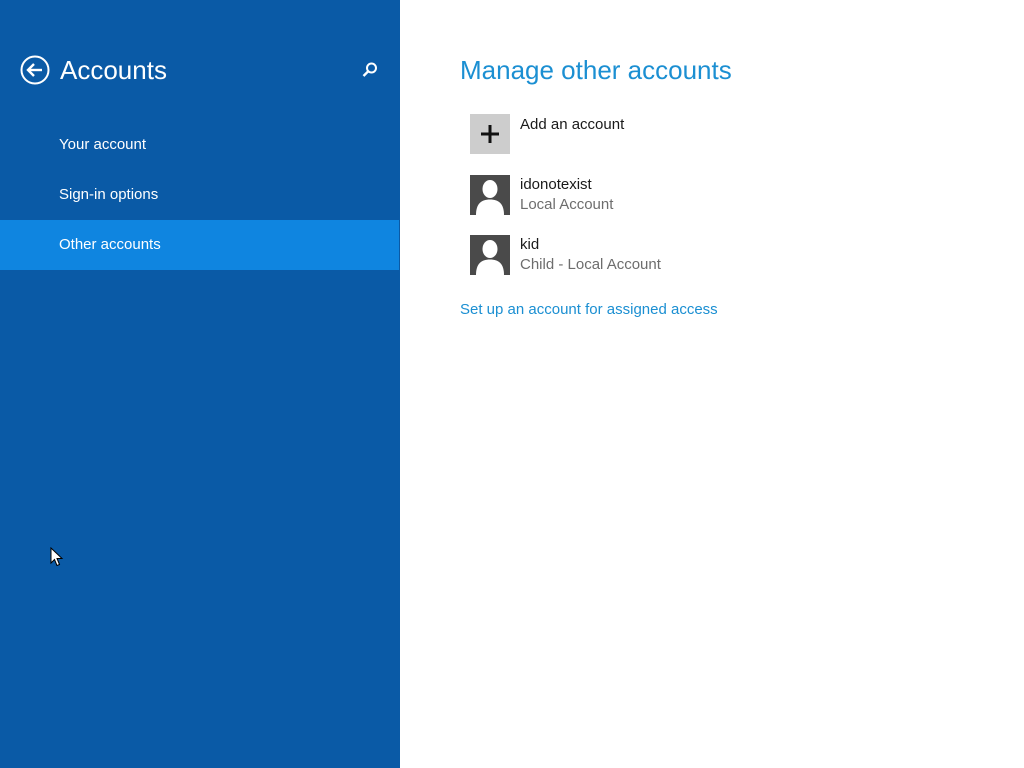 This screenshot has height=768, width=1024. What do you see at coordinates (490, 134) in the screenshot?
I see `plus-icon` at bounding box center [490, 134].